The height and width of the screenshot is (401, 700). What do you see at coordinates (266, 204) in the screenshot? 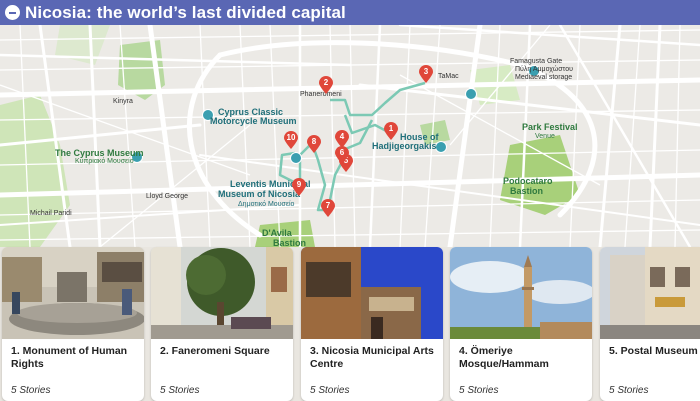
I see `map-label: Δημοτικό Μουσείο` at bounding box center [266, 204].